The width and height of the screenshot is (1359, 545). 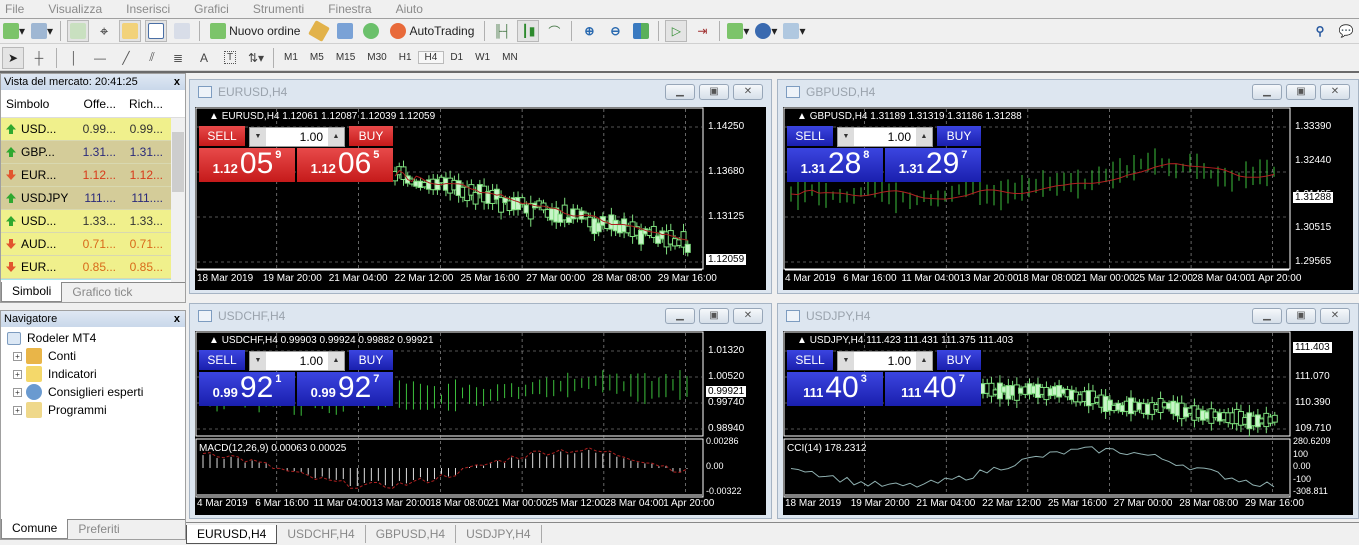 What do you see at coordinates (345, 31) in the screenshot?
I see `community-button` at bounding box center [345, 31].